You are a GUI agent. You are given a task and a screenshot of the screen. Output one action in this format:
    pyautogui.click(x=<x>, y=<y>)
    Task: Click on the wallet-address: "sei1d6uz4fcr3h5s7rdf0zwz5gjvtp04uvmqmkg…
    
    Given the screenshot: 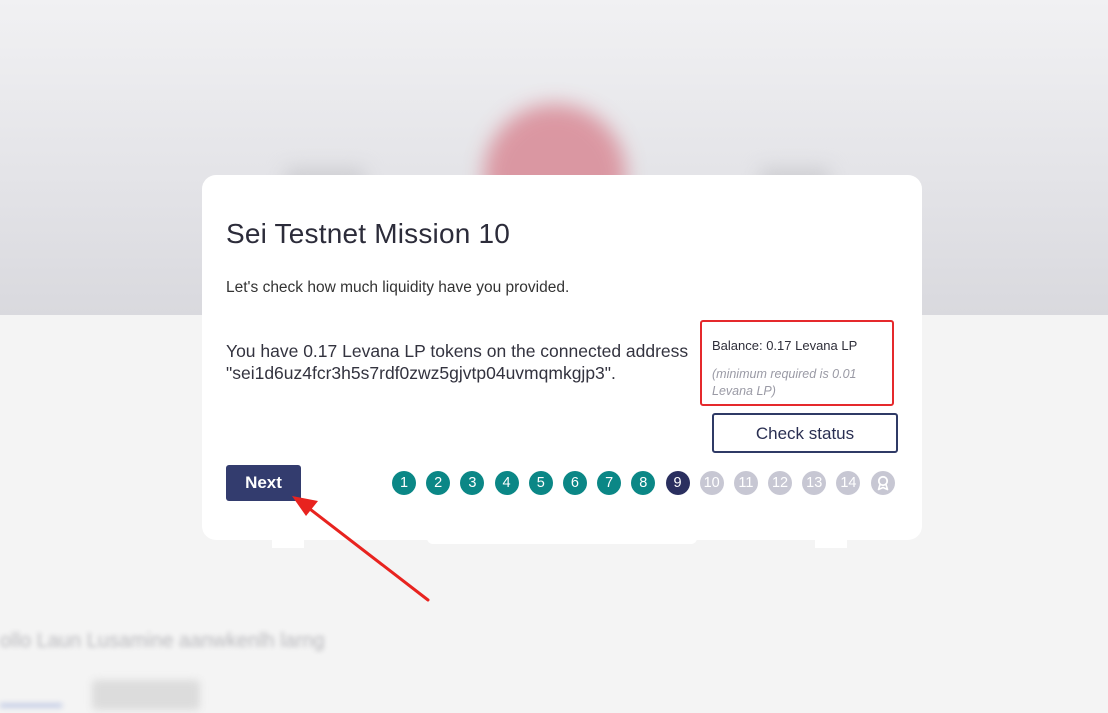 What is the action you would take?
    pyautogui.click(x=421, y=373)
    